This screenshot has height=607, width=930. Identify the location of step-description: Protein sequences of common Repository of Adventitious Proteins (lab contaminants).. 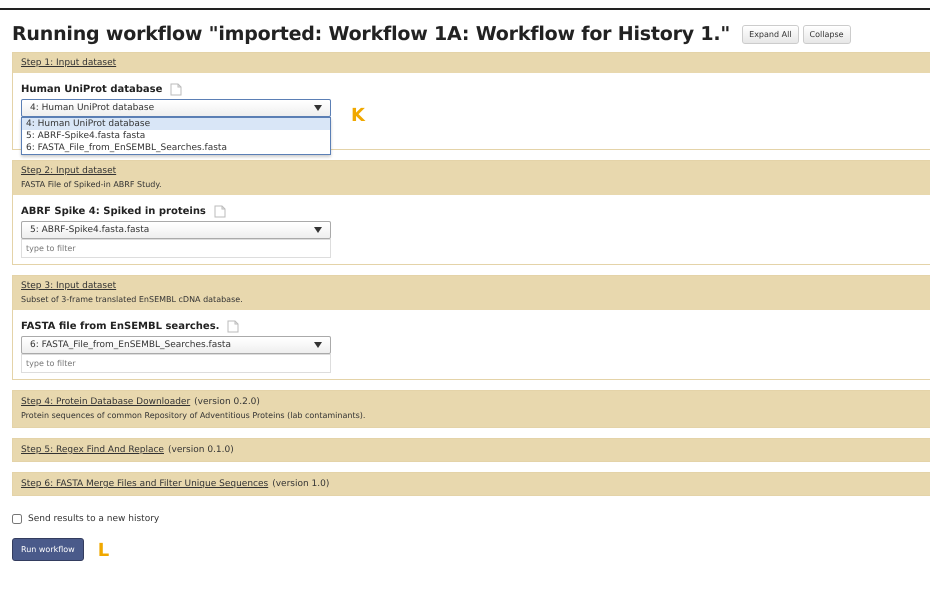
(193, 416).